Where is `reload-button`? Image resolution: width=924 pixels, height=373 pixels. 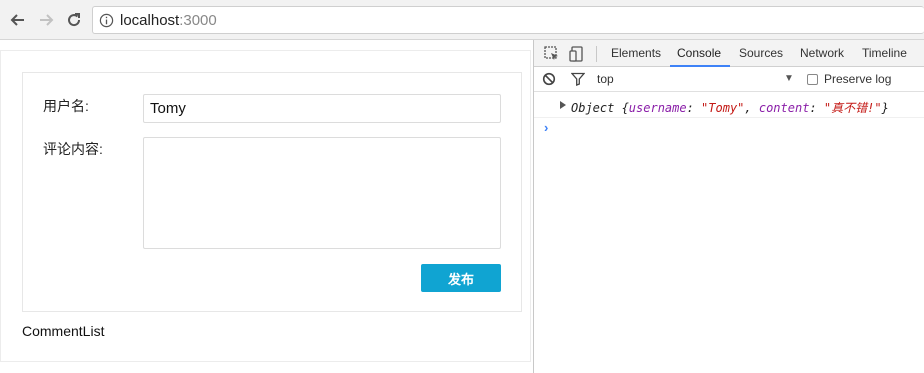
reload-button is located at coordinates (74, 20).